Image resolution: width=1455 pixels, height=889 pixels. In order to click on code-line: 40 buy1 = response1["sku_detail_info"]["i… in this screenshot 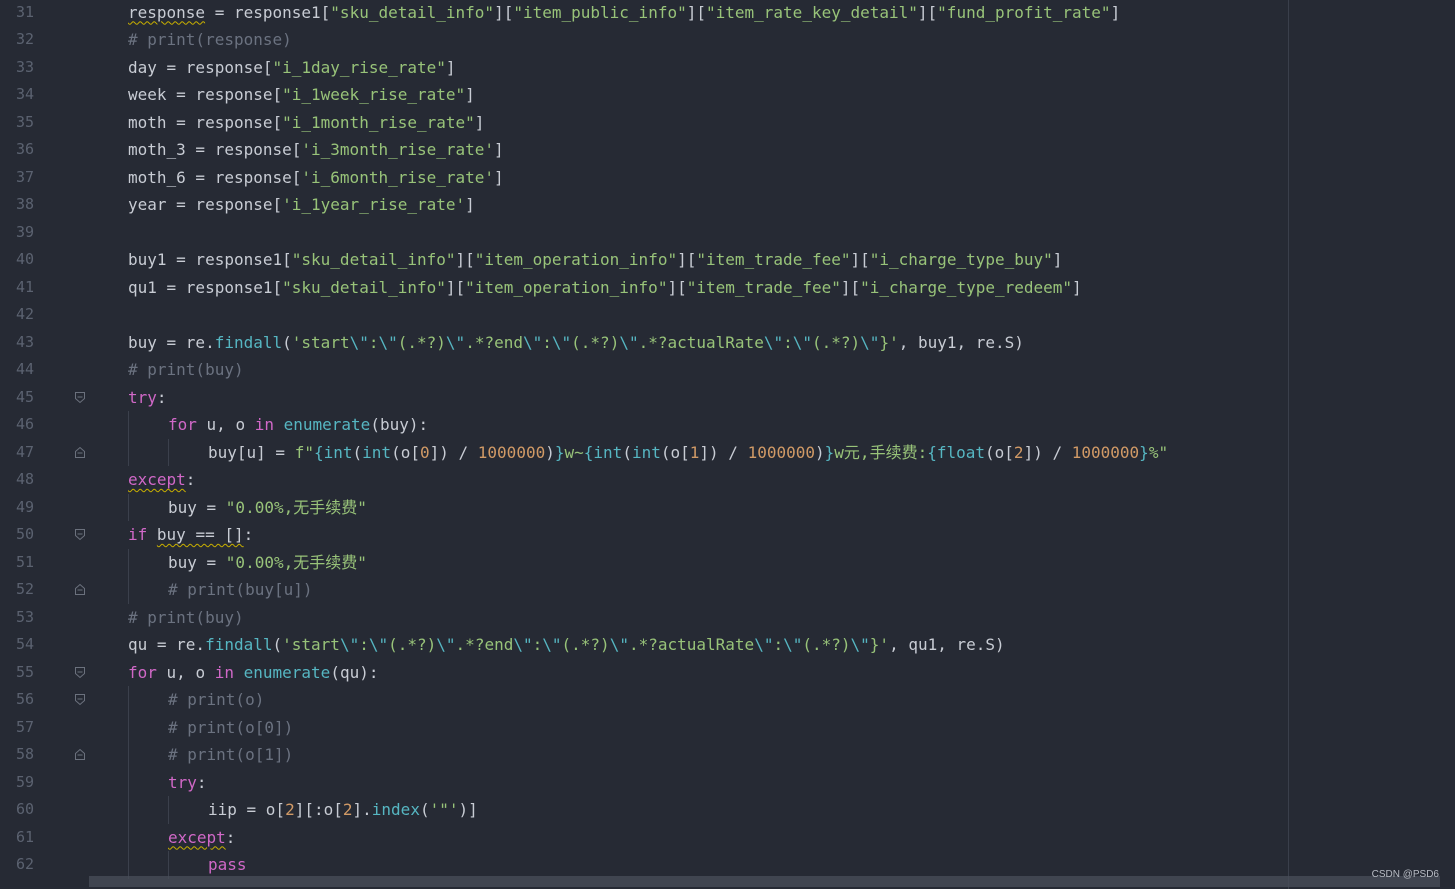, I will do `click(727, 260)`.